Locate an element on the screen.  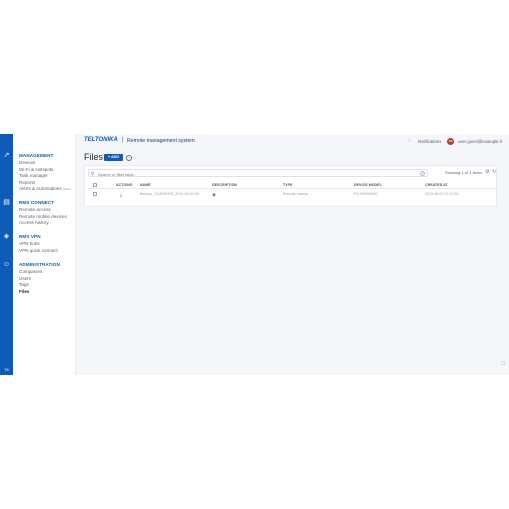
users-icon: ☺ is located at coordinates (6, 264).